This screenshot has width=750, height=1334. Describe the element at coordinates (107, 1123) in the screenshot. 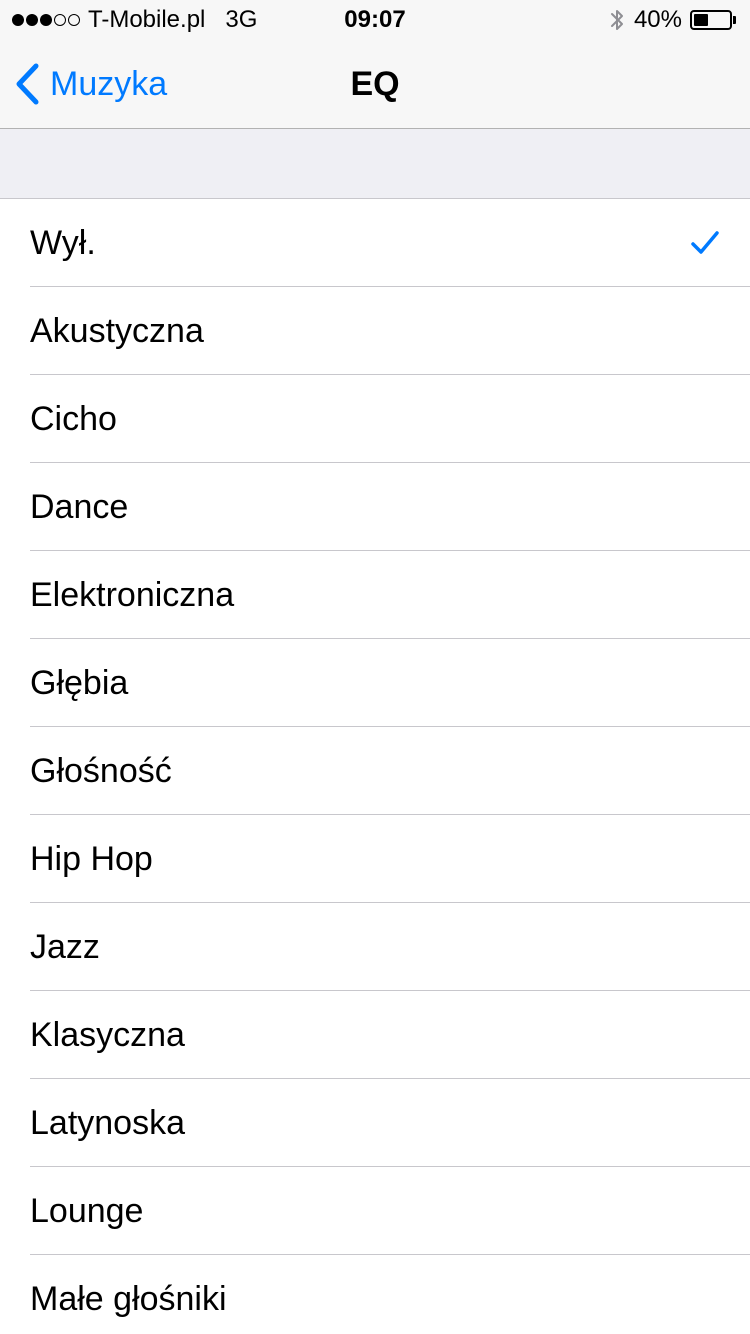

I see `eq-preset-label: Latynoska` at that location.